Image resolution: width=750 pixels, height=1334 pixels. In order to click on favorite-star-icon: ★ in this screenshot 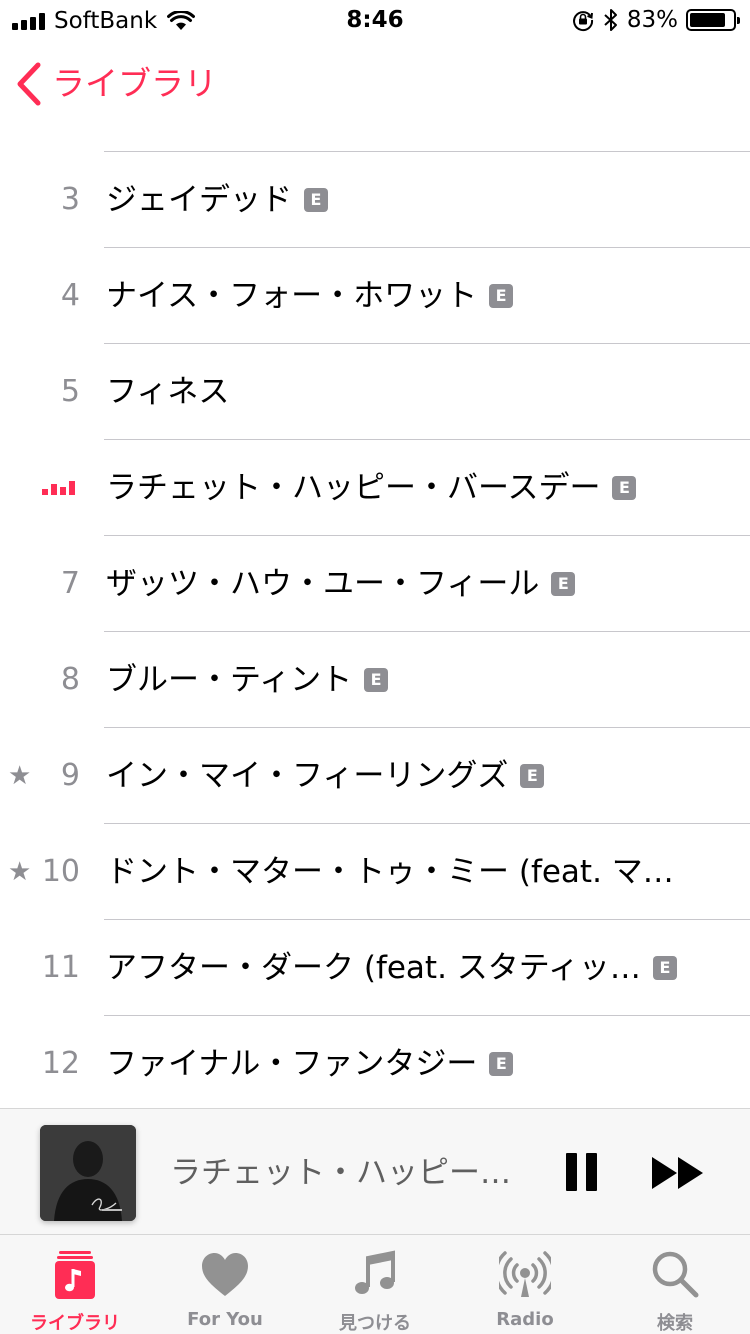, I will do `click(20, 776)`.